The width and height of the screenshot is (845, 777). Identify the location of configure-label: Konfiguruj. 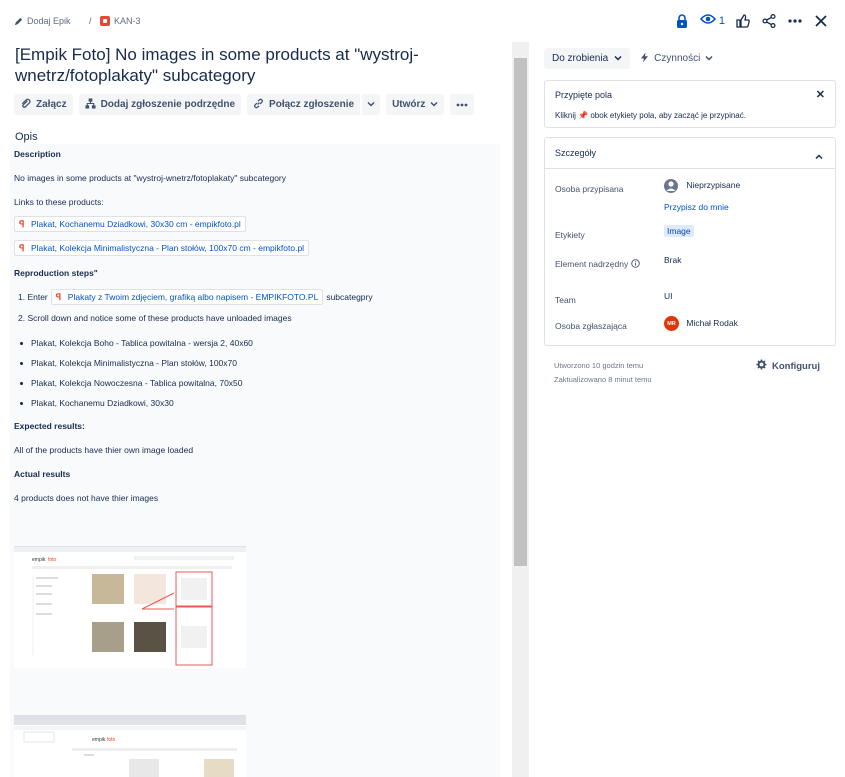
(795, 366).